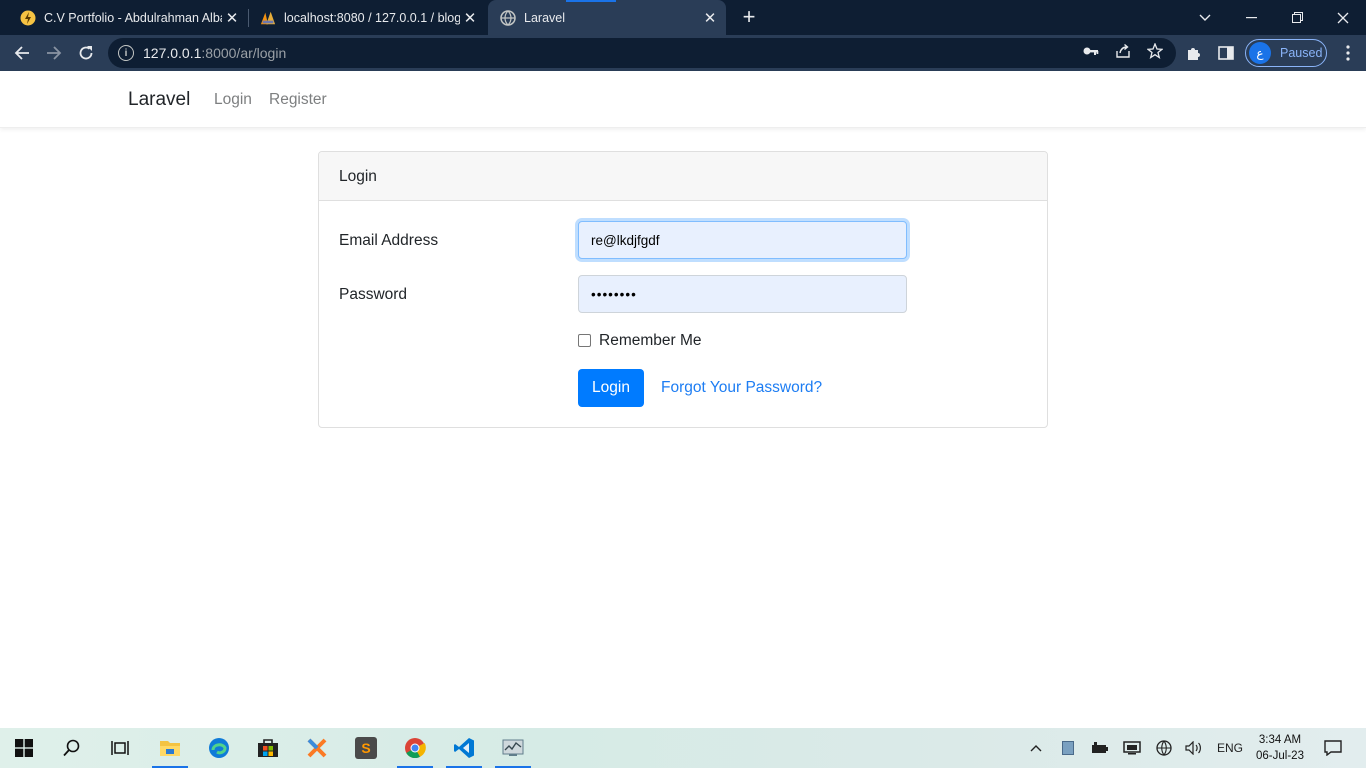  What do you see at coordinates (373, 294) in the screenshot?
I see `password-label: Password` at bounding box center [373, 294].